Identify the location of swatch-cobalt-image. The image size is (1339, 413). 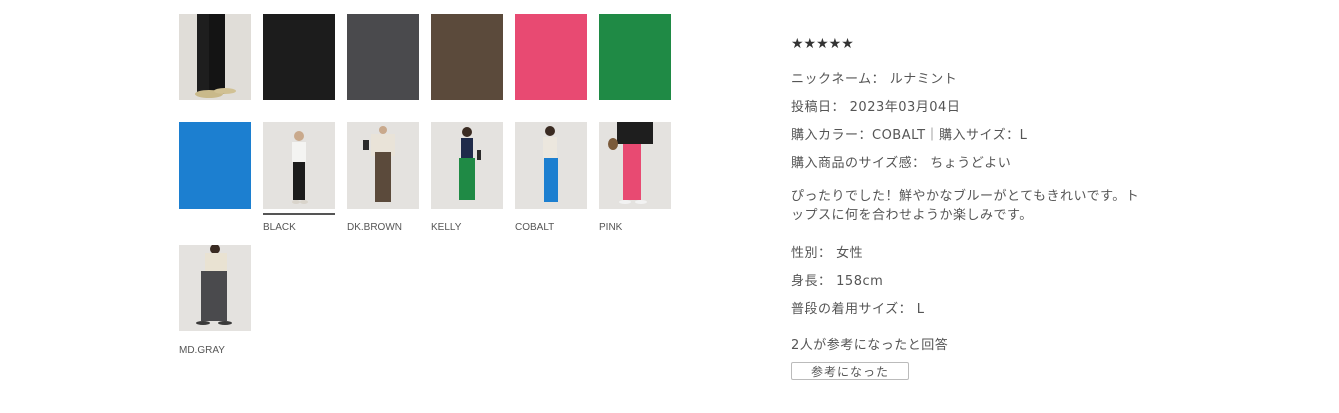
(551, 165).